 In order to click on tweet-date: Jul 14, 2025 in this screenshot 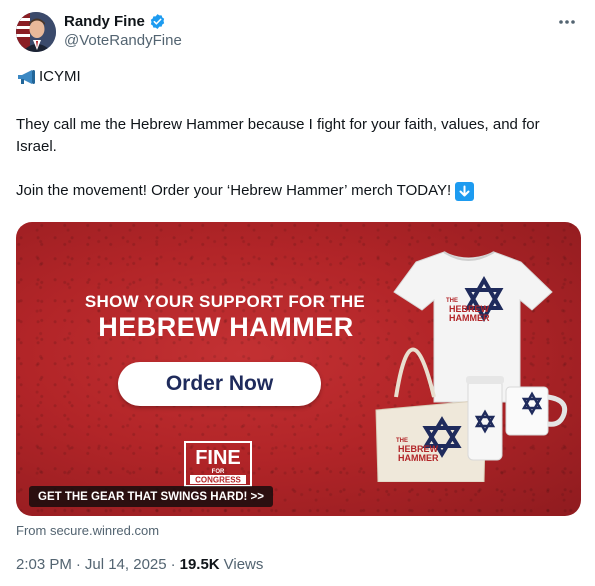, I will do `click(126, 564)`.